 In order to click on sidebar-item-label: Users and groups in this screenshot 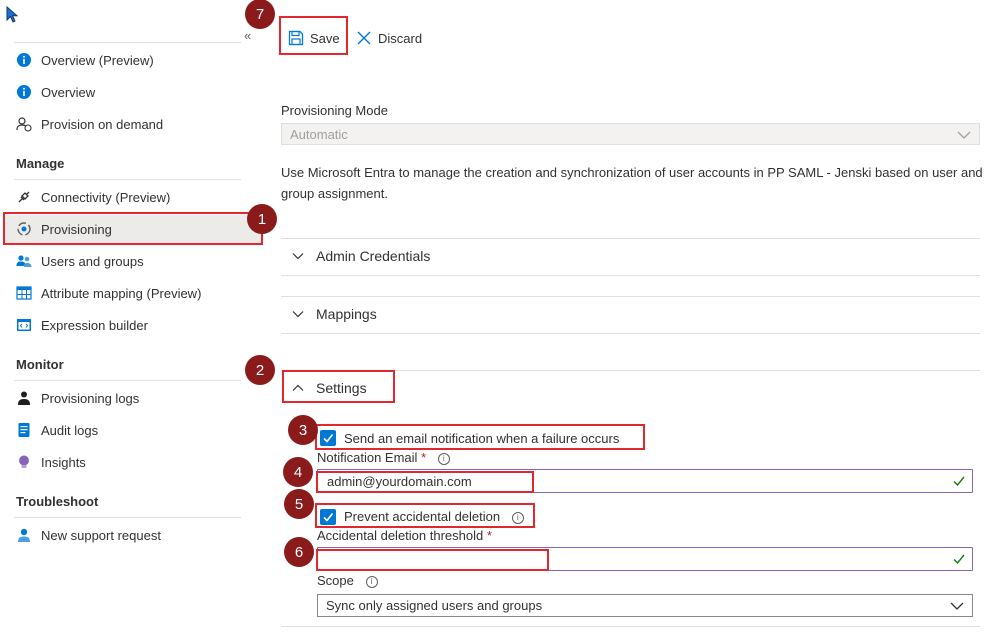, I will do `click(92, 261)`.